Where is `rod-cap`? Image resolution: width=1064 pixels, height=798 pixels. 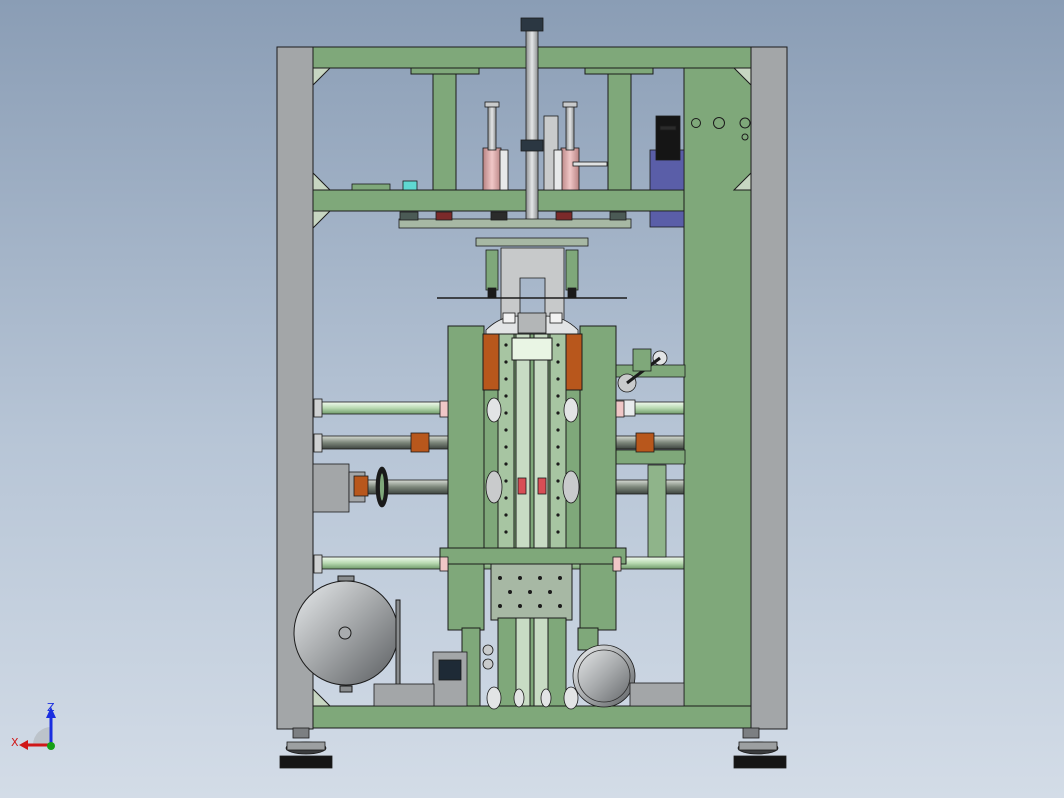 rod-cap is located at coordinates (532, 24).